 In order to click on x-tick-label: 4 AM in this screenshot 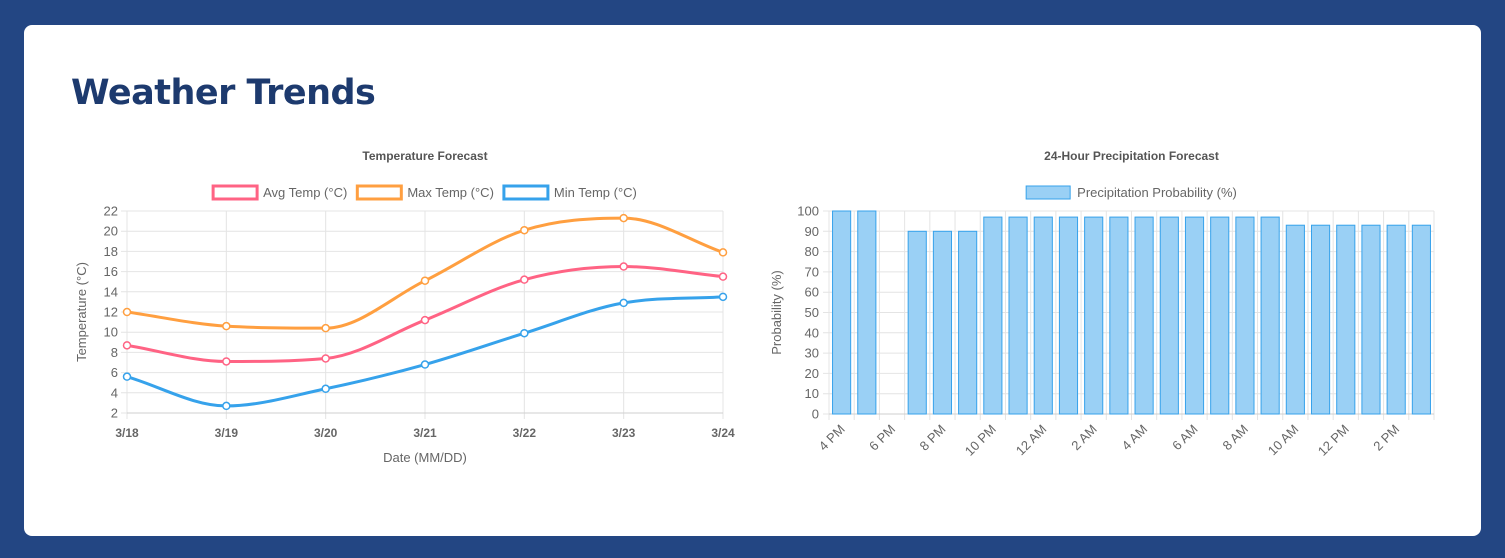, I will do `click(1135, 438)`.